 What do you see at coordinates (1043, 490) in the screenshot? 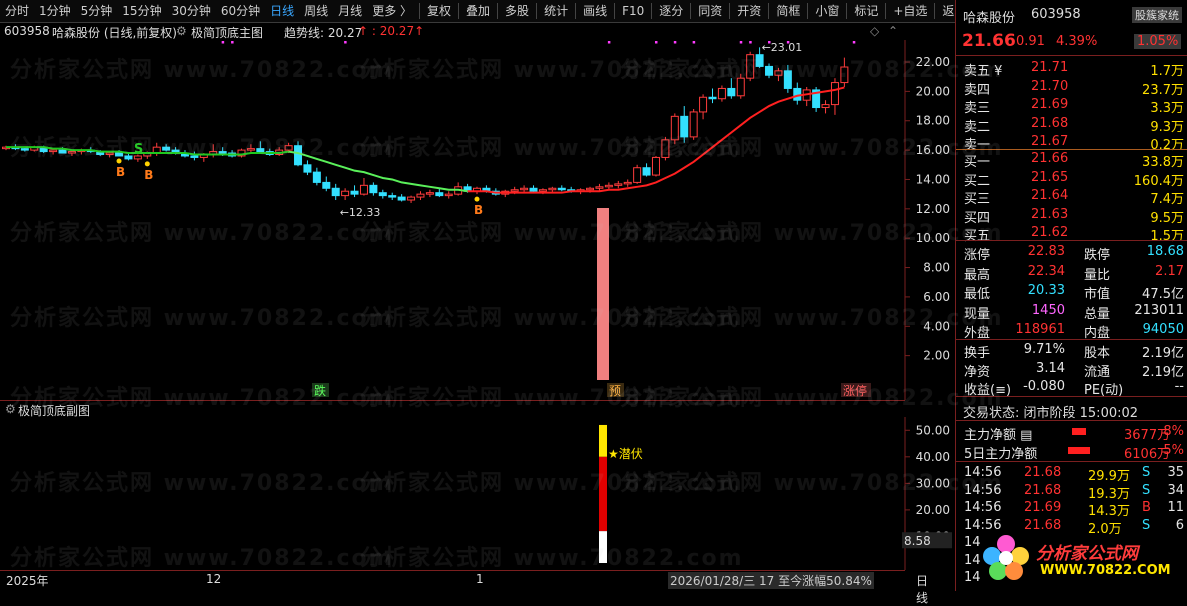
I see `tick-price: 21.68` at bounding box center [1043, 490].